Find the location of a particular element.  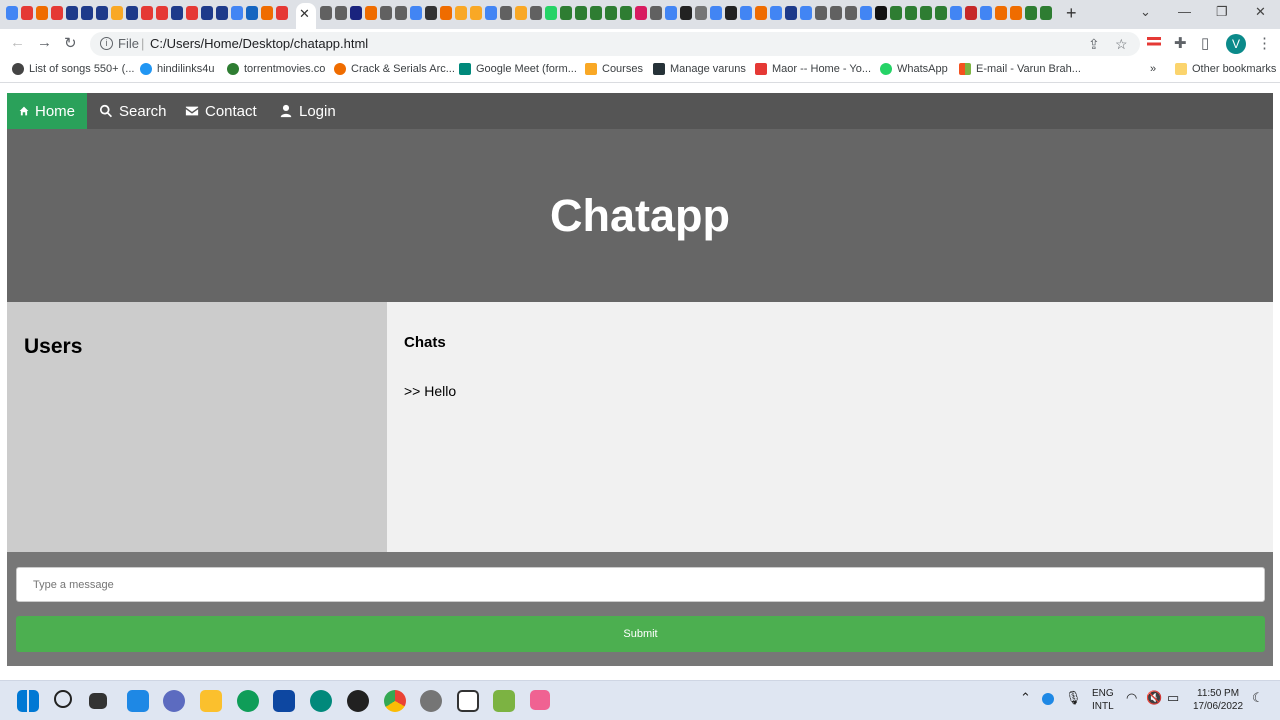

home-icon is located at coordinates (24, 111).